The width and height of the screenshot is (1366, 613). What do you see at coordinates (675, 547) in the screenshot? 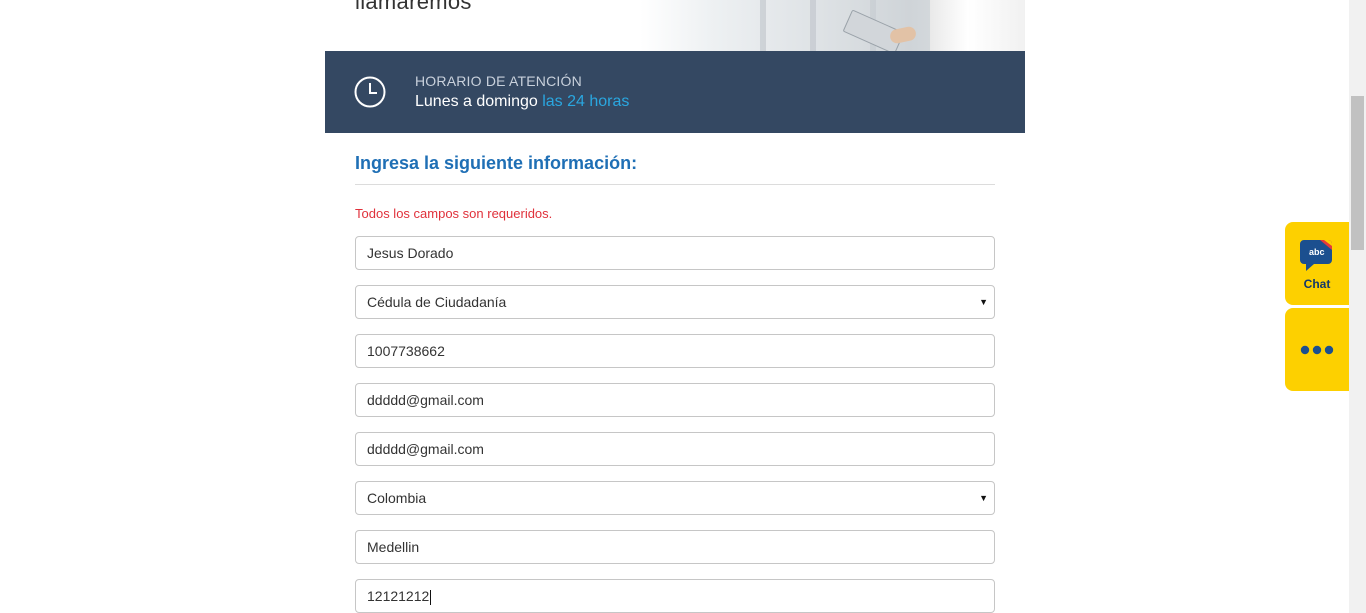
I see `city-field: Medellin` at bounding box center [675, 547].